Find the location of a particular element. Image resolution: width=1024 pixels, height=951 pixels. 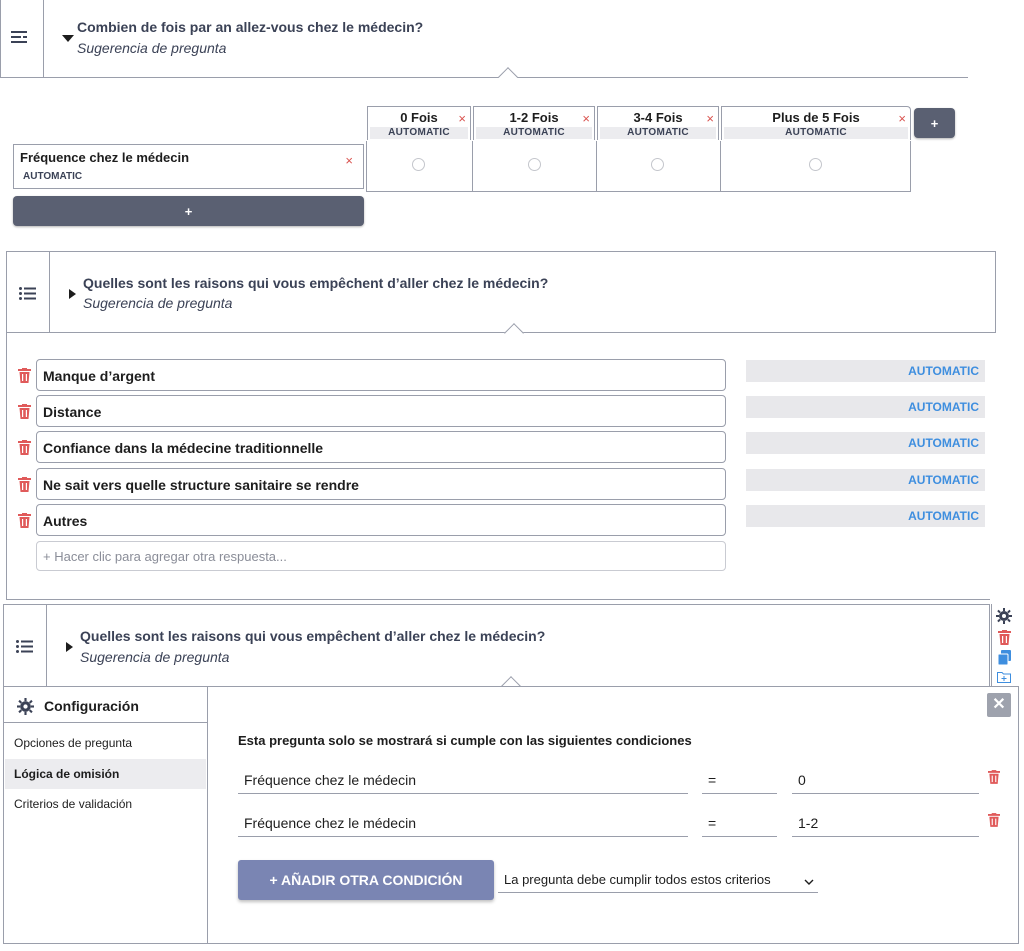

answer-option-input: Manque d’argent is located at coordinates (381, 375).